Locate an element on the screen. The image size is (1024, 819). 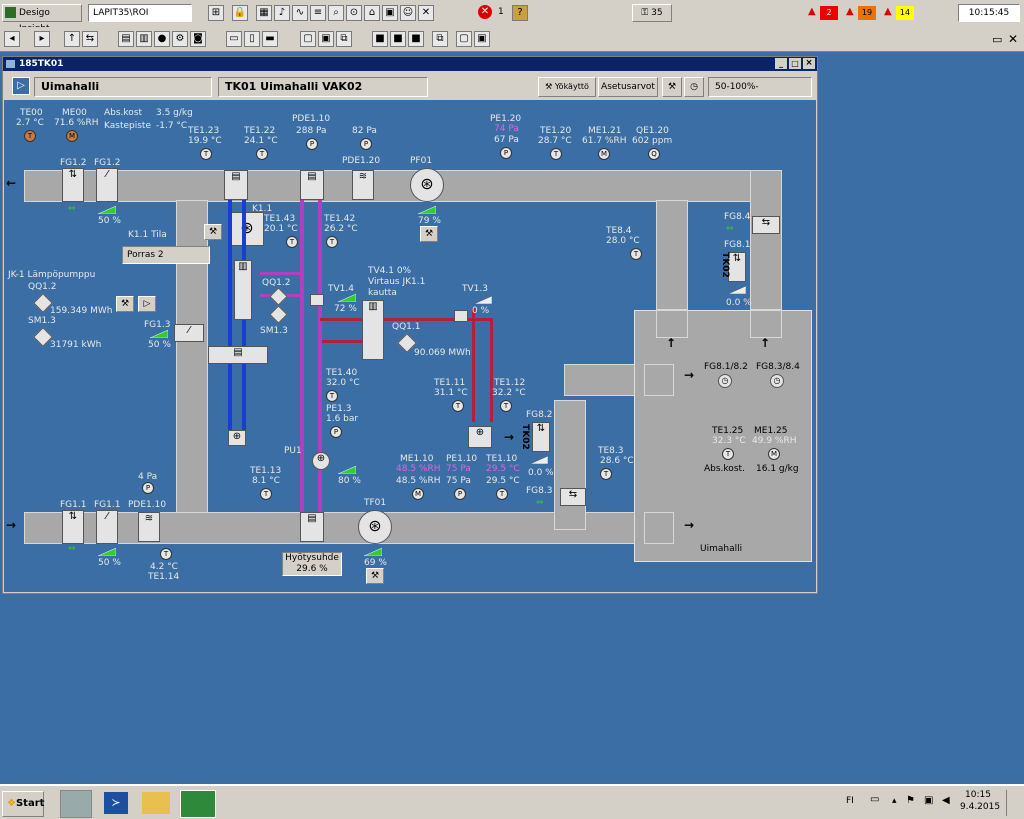
server-manager-icon is located at coordinates (76, 804).